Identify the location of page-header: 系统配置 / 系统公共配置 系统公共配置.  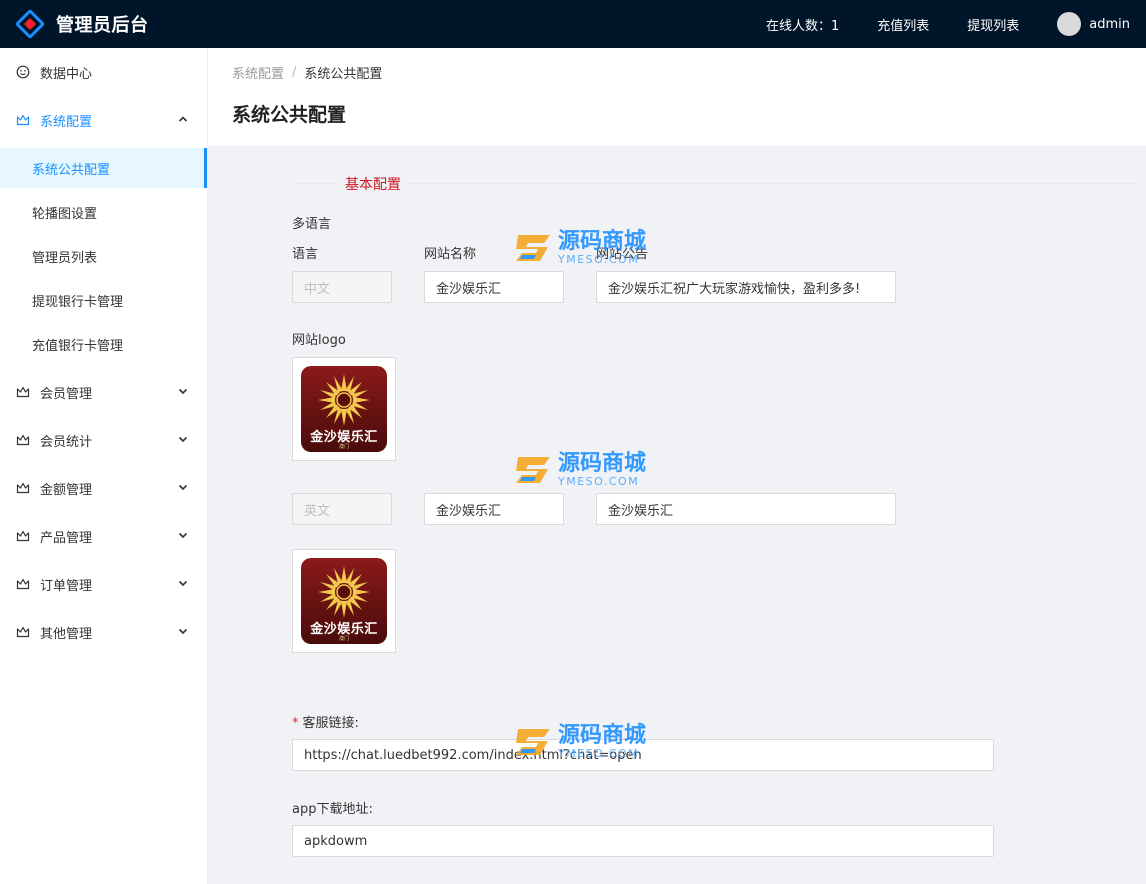
(677, 97).